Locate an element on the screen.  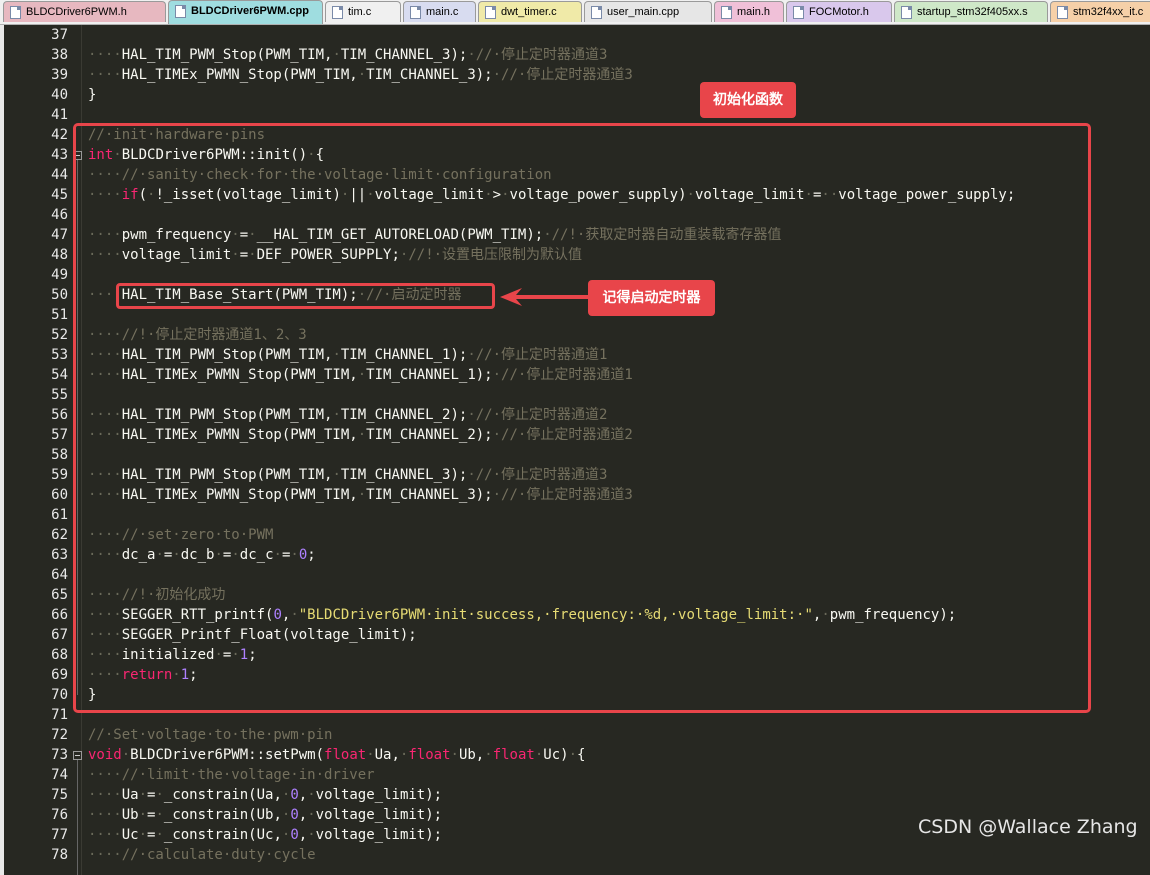
code-token: //·limit·the·voltage·in·driver is located at coordinates (248, 775).